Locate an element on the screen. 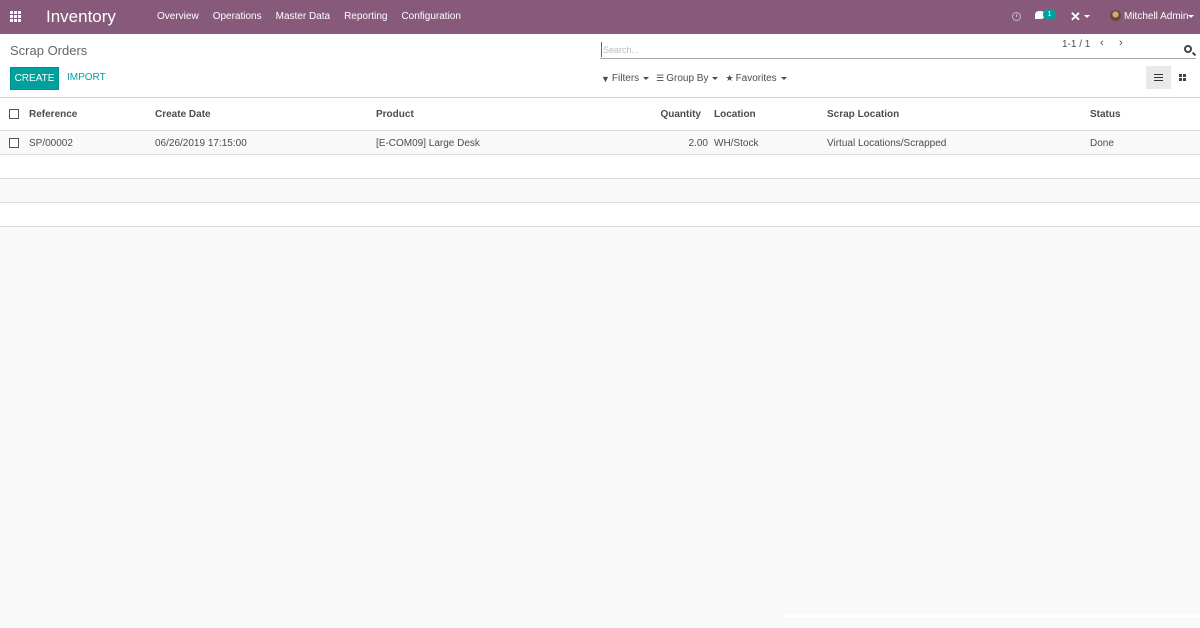 The height and width of the screenshot is (628, 1200). list-icon is located at coordinates (1158, 77).